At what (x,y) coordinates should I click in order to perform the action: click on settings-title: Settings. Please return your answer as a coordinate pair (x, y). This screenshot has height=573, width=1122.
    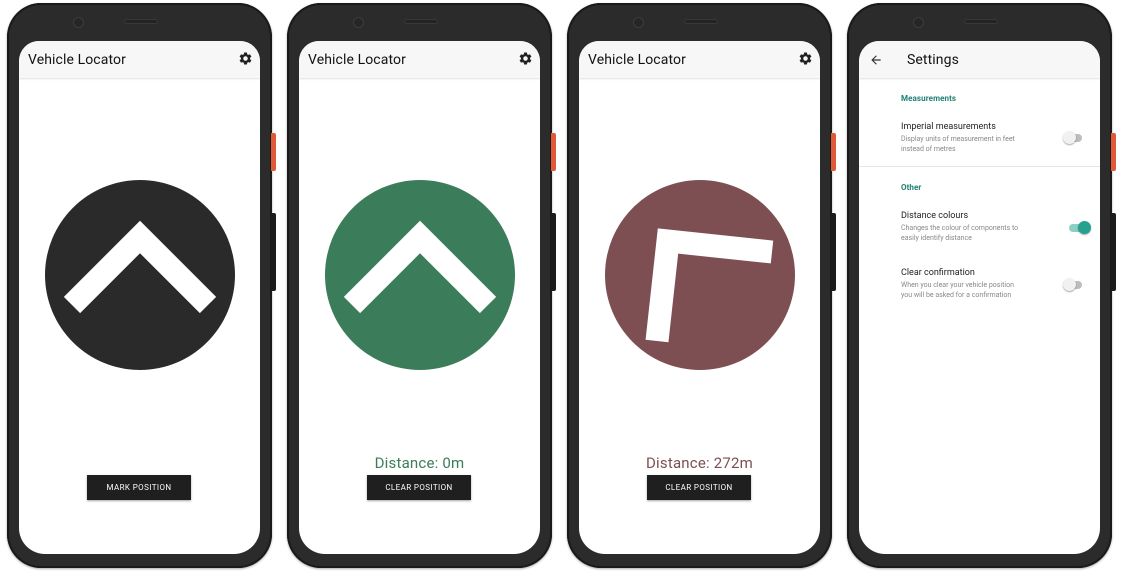
    Looking at the image, I should click on (933, 59).